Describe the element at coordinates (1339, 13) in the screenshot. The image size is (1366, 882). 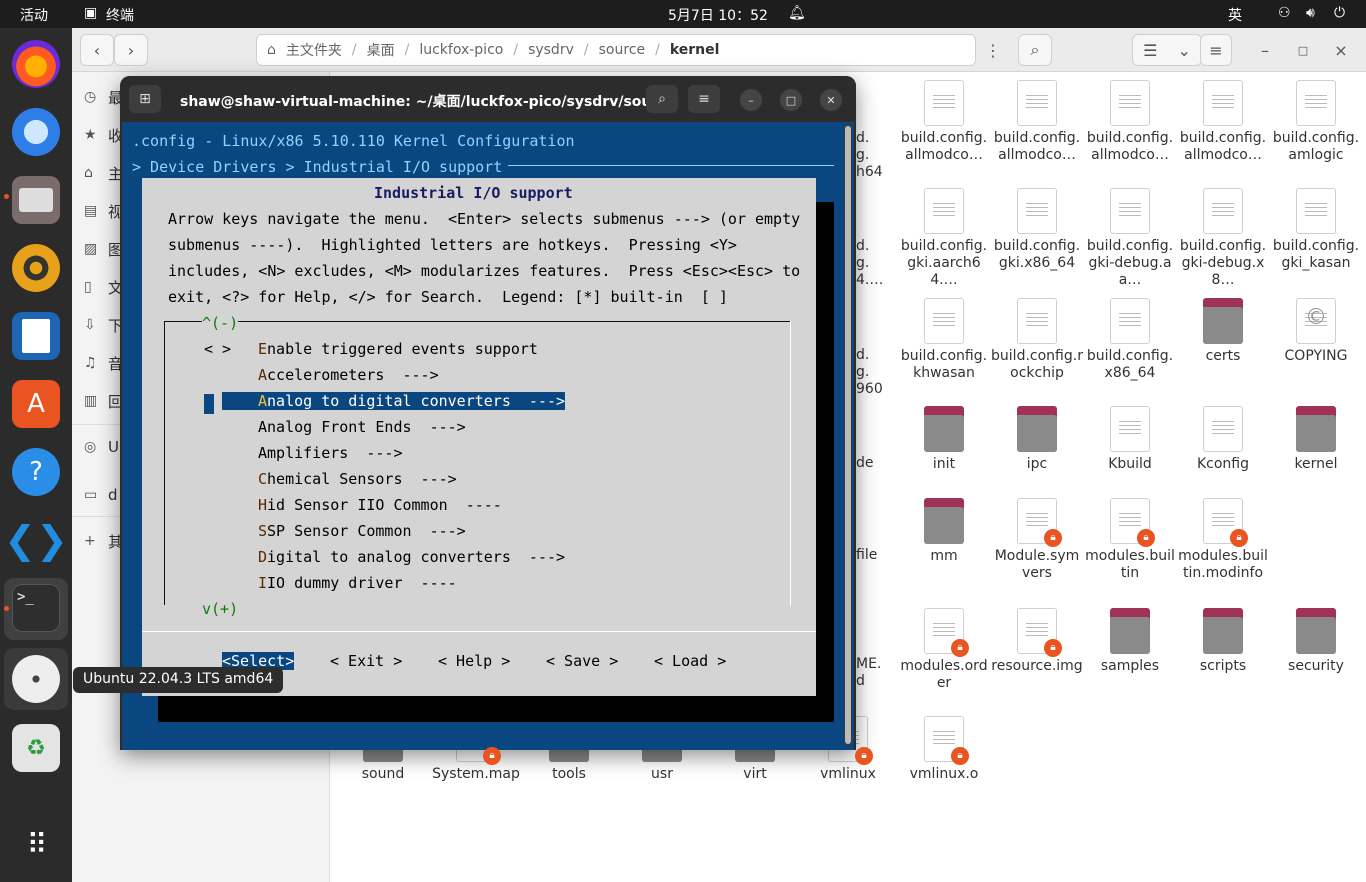
I see `power-icon: ⏻` at that location.